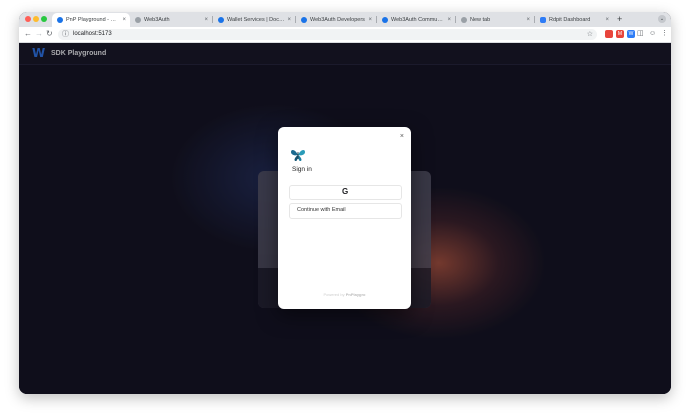  Describe the element at coordinates (543, 20) in the screenshot. I see `app-favicon-icon` at that location.